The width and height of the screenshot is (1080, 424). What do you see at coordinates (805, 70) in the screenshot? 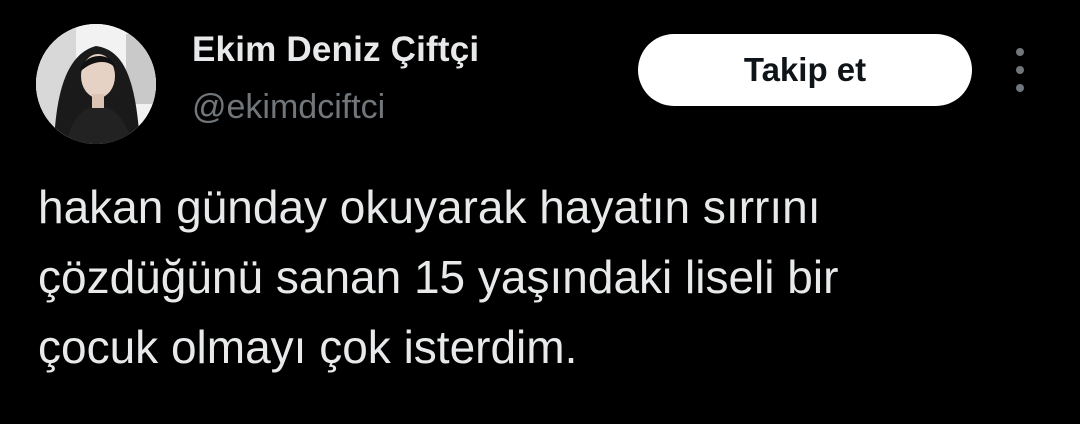
I see `follow-button: Takip et` at bounding box center [805, 70].